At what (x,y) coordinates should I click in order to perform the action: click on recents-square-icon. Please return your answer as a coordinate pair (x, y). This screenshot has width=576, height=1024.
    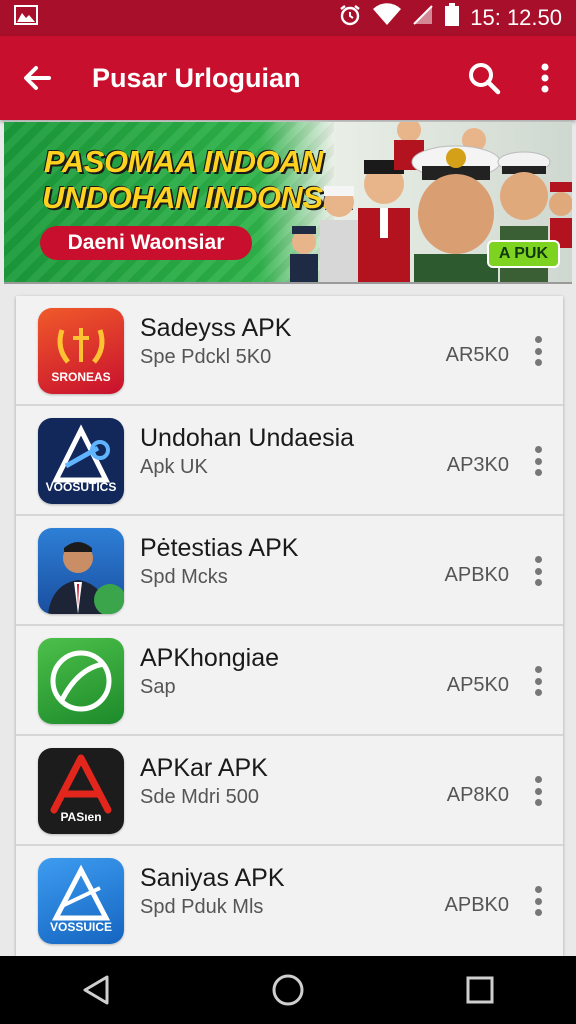
    Looking at the image, I should click on (480, 990).